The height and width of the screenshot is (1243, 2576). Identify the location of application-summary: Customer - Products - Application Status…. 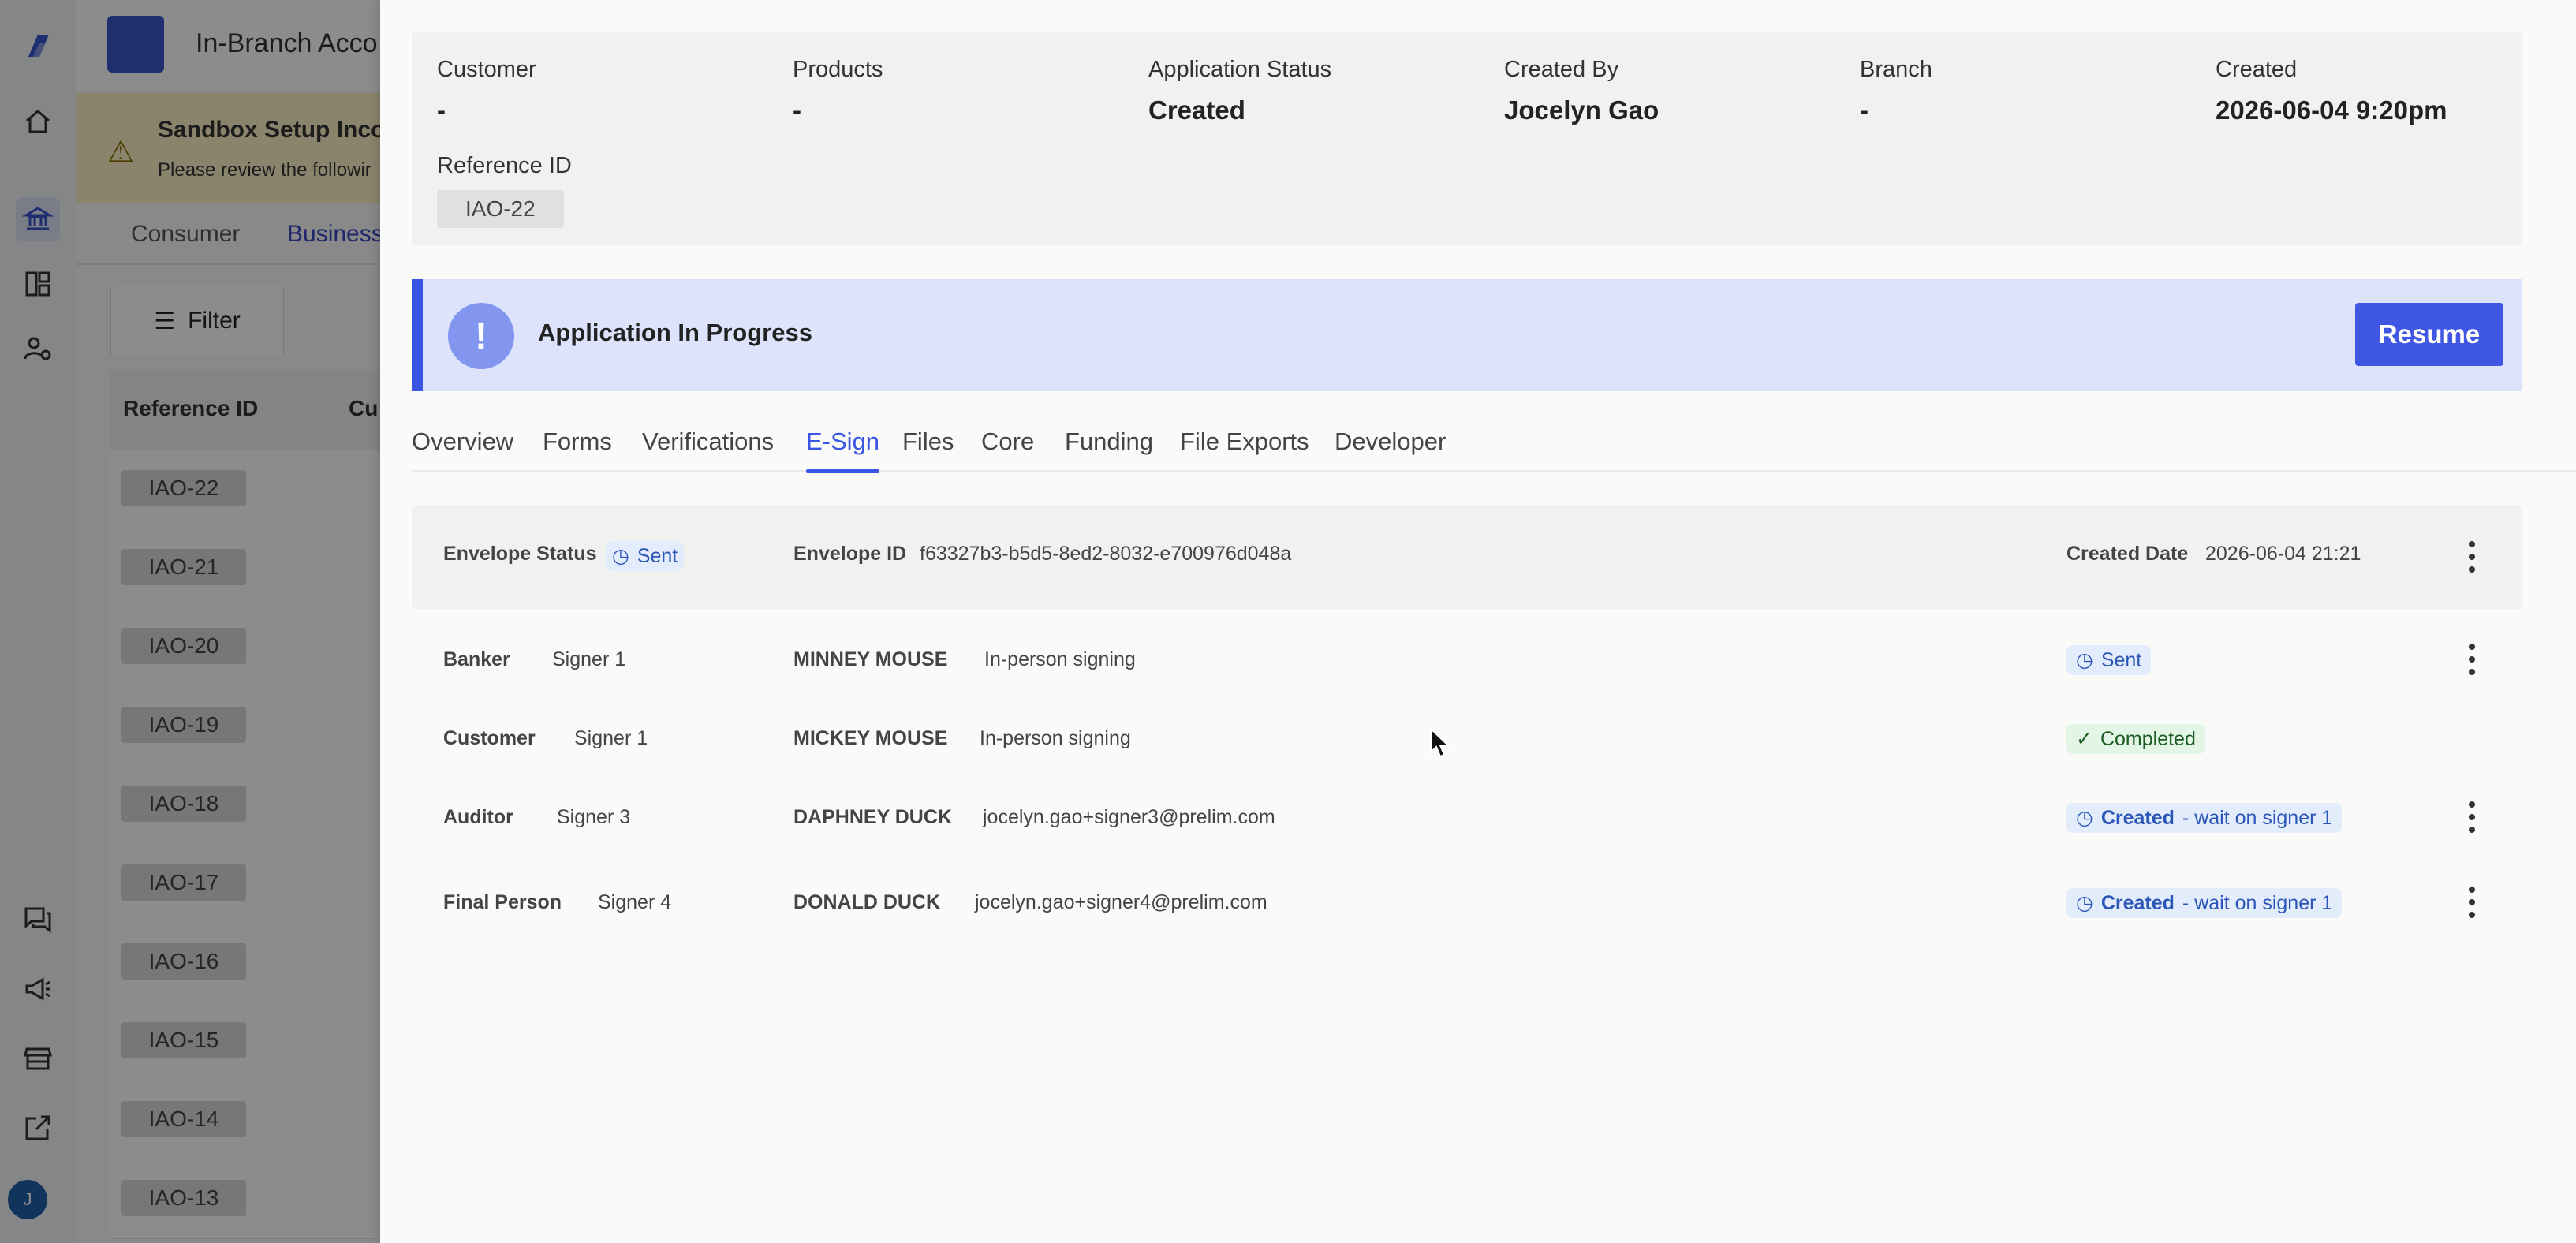
(1467, 139).